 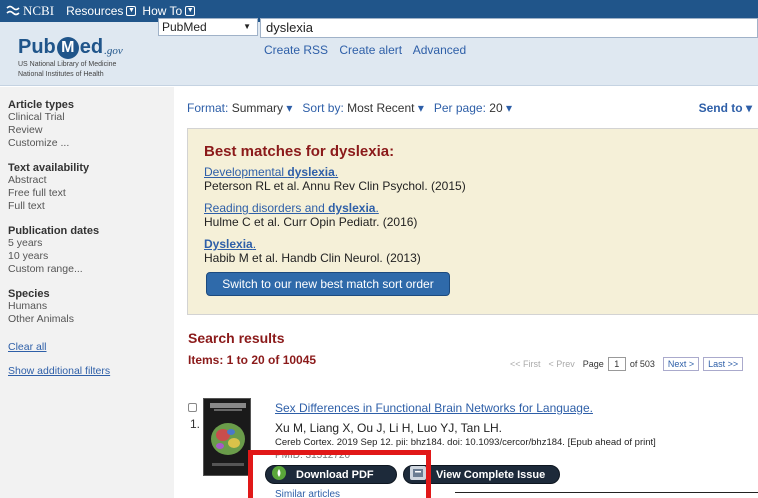 I want to click on title-text: Developmental, so click(x=246, y=172).